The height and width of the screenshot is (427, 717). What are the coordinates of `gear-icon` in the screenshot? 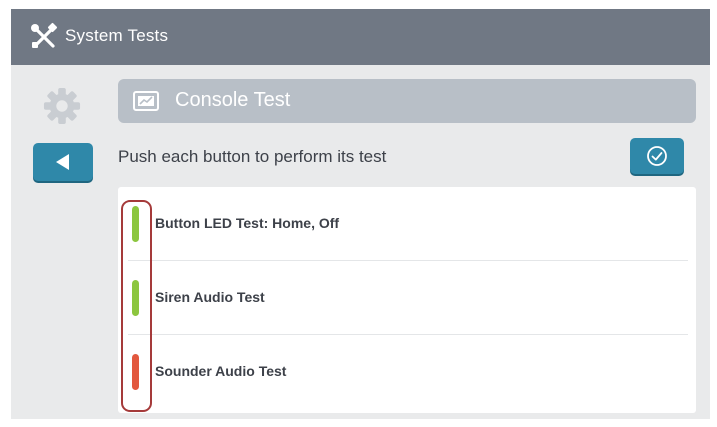 It's located at (62, 106).